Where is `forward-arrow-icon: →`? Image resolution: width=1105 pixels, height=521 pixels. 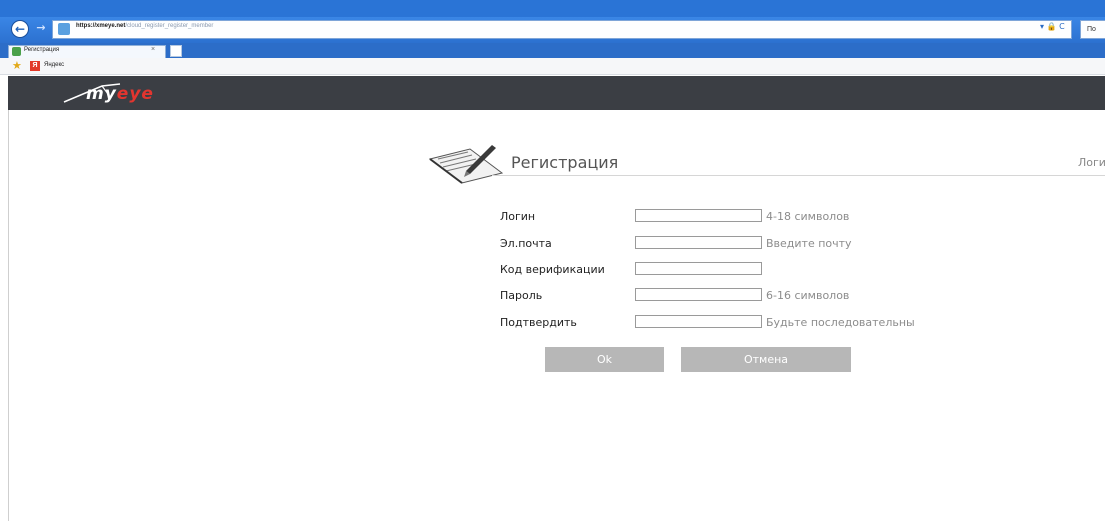
forward-arrow-icon: → is located at coordinates (41, 28).